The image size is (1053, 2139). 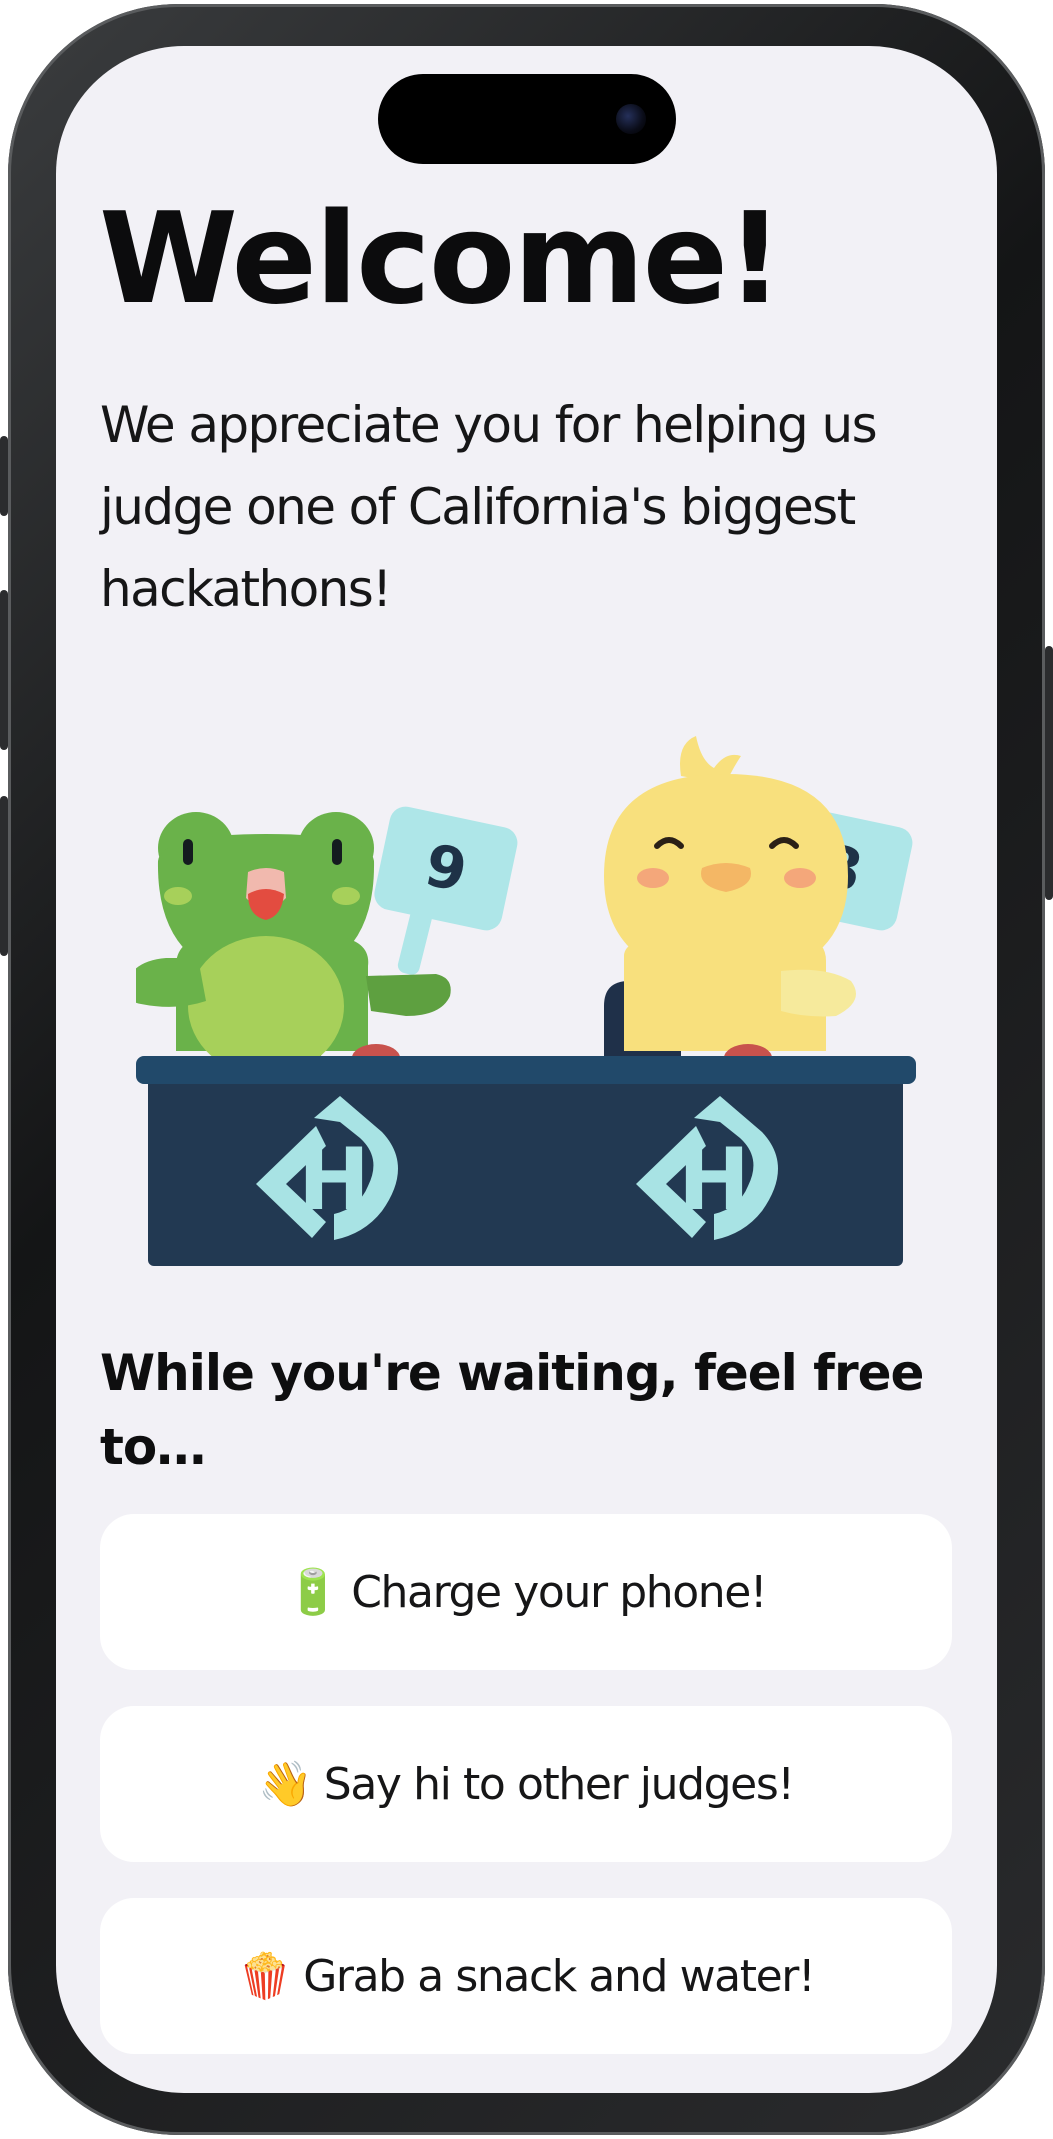 I want to click on action-button, so click(x=4, y=476).